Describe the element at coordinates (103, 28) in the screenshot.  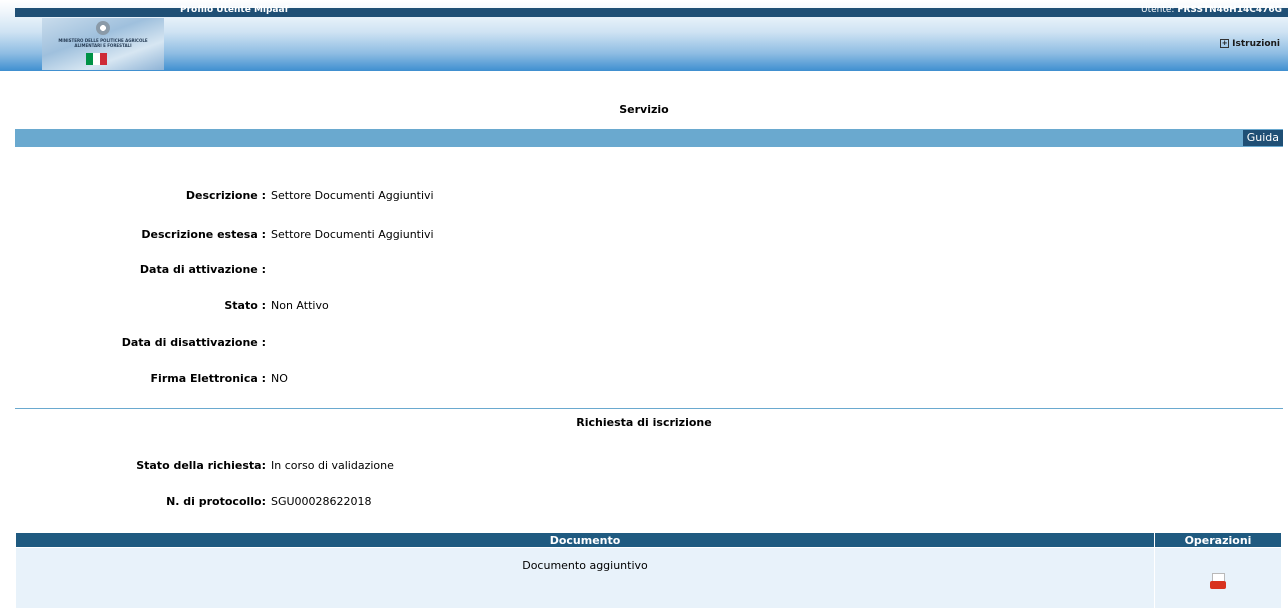
I see `emblem-icon` at that location.